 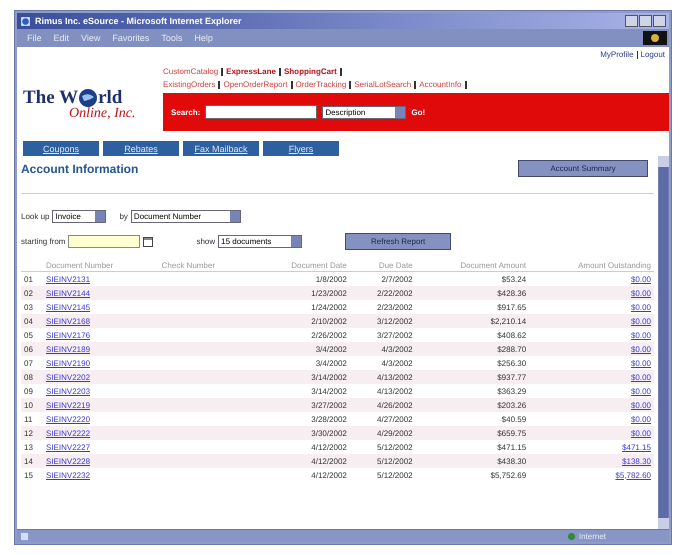 I want to click on go-link: Go!, so click(x=418, y=112).